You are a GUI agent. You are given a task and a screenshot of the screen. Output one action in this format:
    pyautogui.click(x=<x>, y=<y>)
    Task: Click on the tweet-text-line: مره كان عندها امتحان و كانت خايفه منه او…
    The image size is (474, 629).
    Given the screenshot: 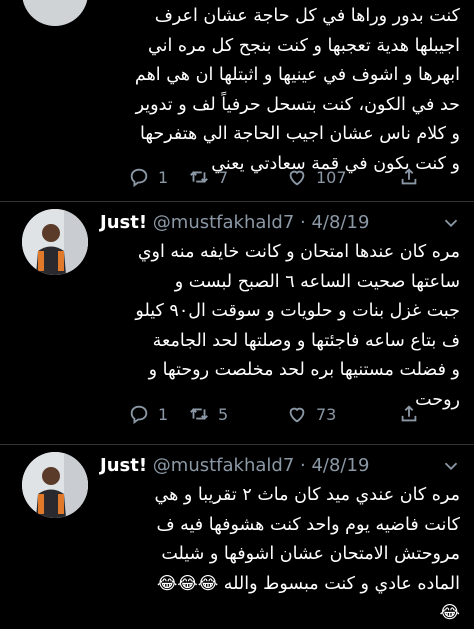 What is the action you would take?
    pyautogui.click(x=298, y=252)
    